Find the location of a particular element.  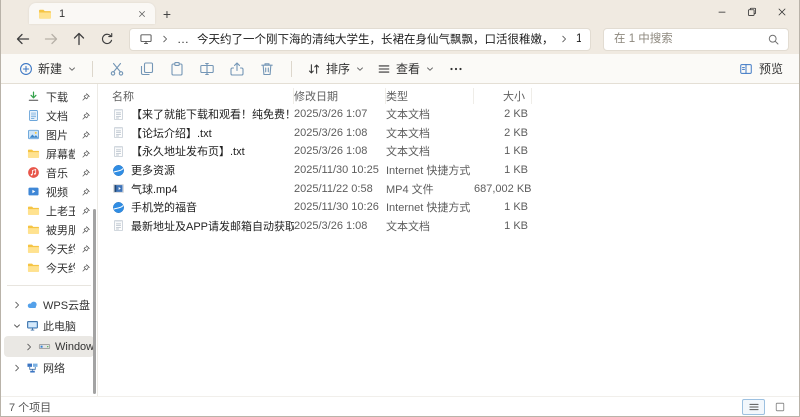

videos-icon is located at coordinates (33, 191).